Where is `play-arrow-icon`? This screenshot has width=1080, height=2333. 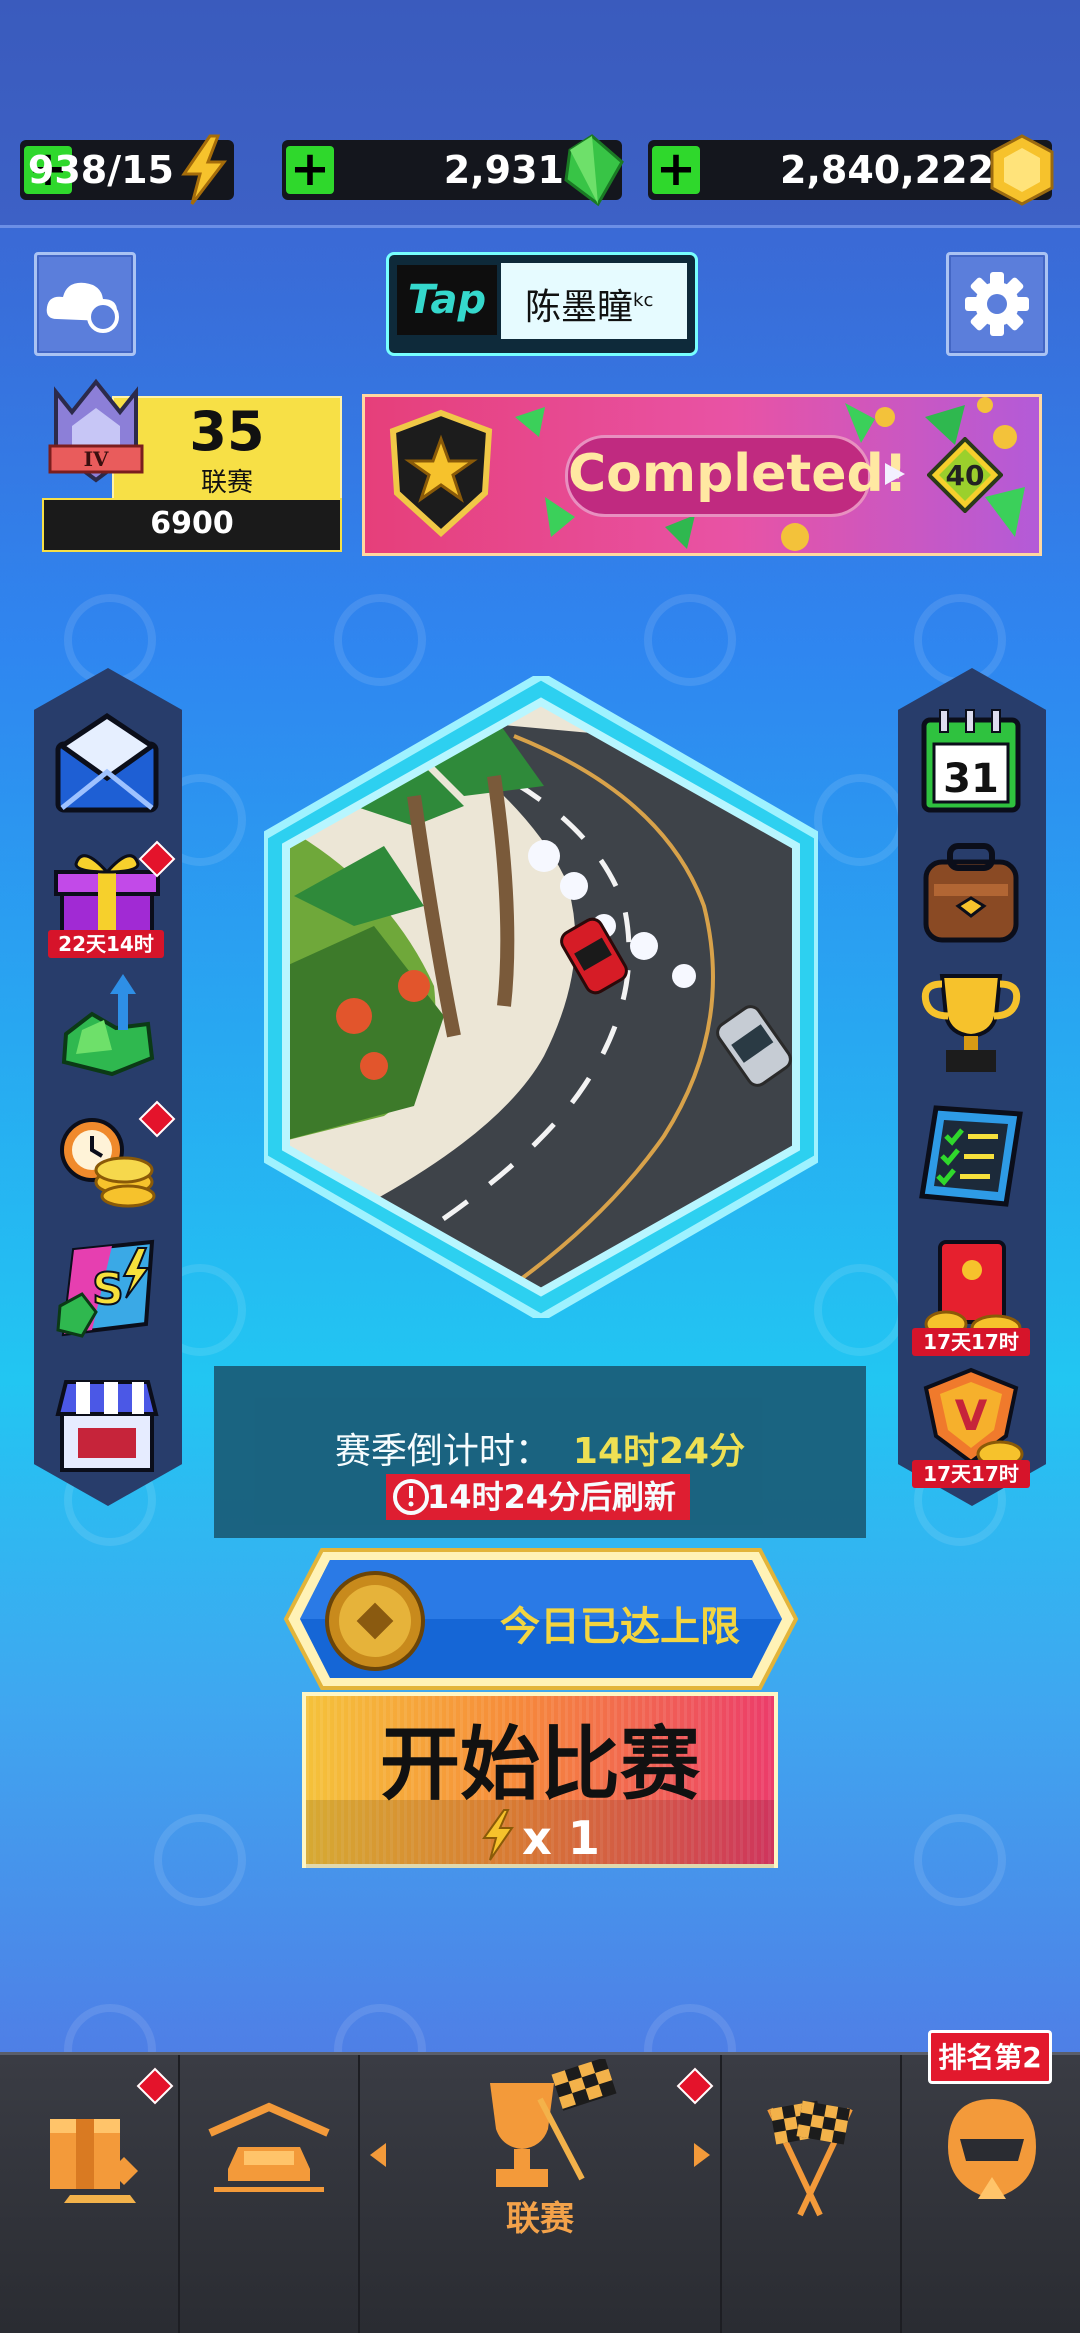
play-arrow-icon is located at coordinates (895, 474).